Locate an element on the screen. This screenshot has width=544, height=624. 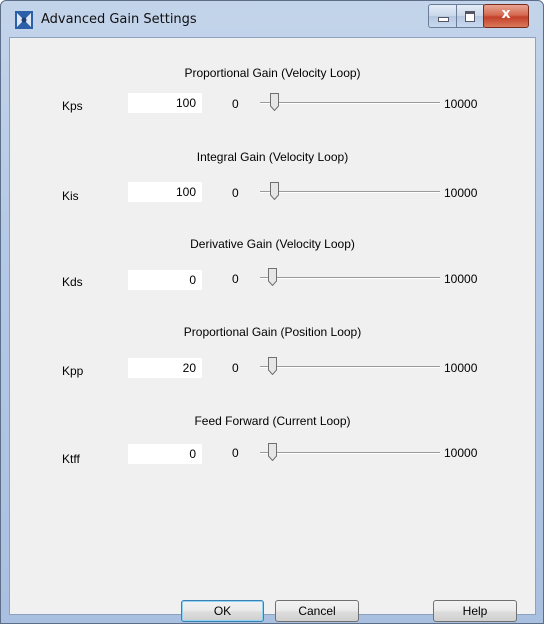
section-title: Integral Gain (Velocity Loop) is located at coordinates (272, 157).